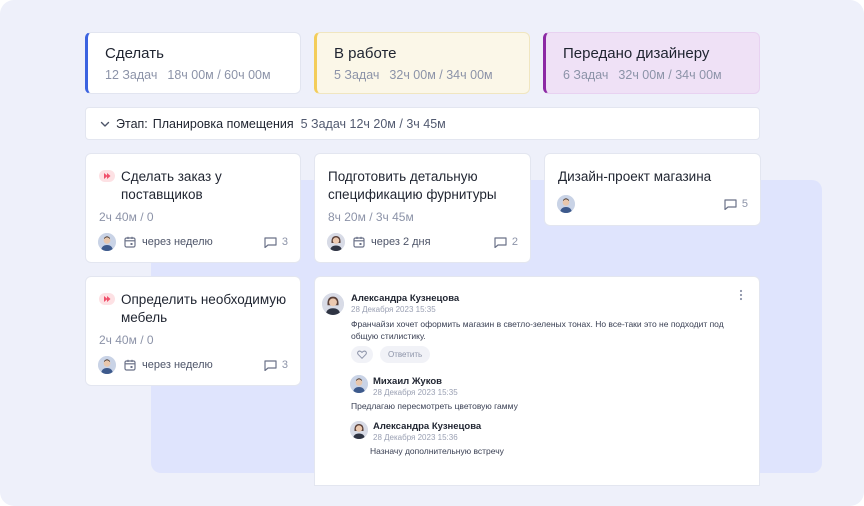 Image resolution: width=864 pixels, height=506 pixels. I want to click on task-due: через 2 дня, so click(401, 242).